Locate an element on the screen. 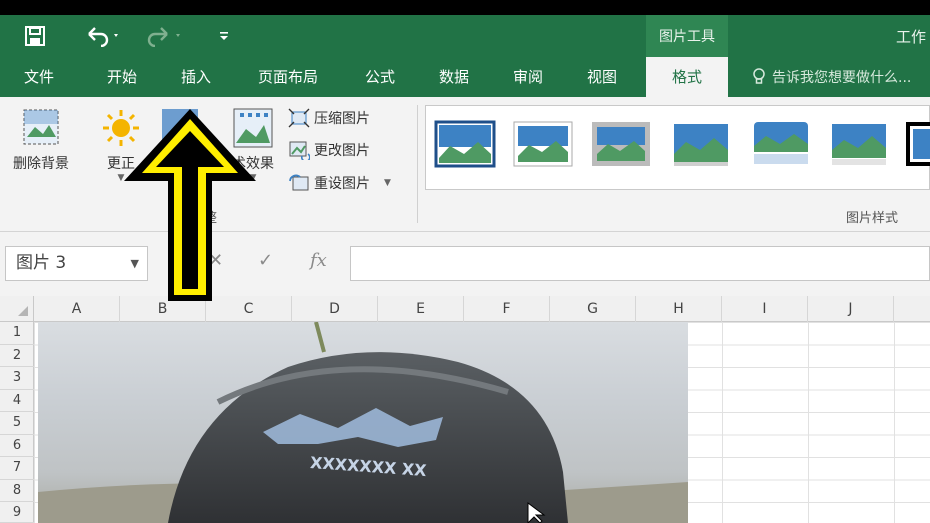 The image size is (930, 523). change-picture-icon is located at coordinates (299, 150).